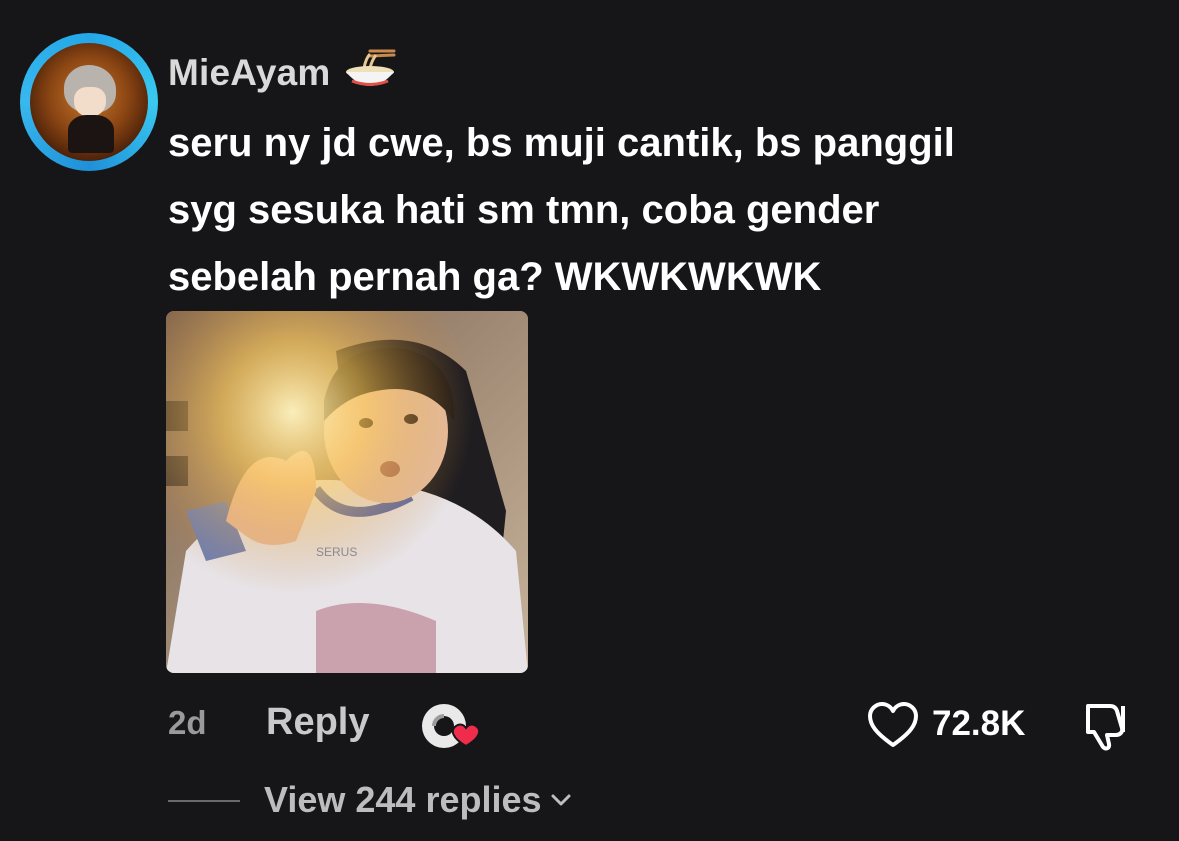 The image size is (1179, 841). What do you see at coordinates (336, 552) in the screenshot?
I see `image-watermark: SERUS` at bounding box center [336, 552].